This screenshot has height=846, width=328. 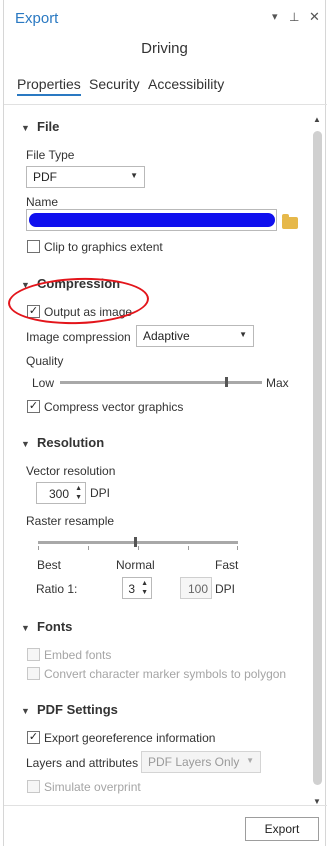 What do you see at coordinates (161, 382) in the screenshot?
I see `quality-slider` at bounding box center [161, 382].